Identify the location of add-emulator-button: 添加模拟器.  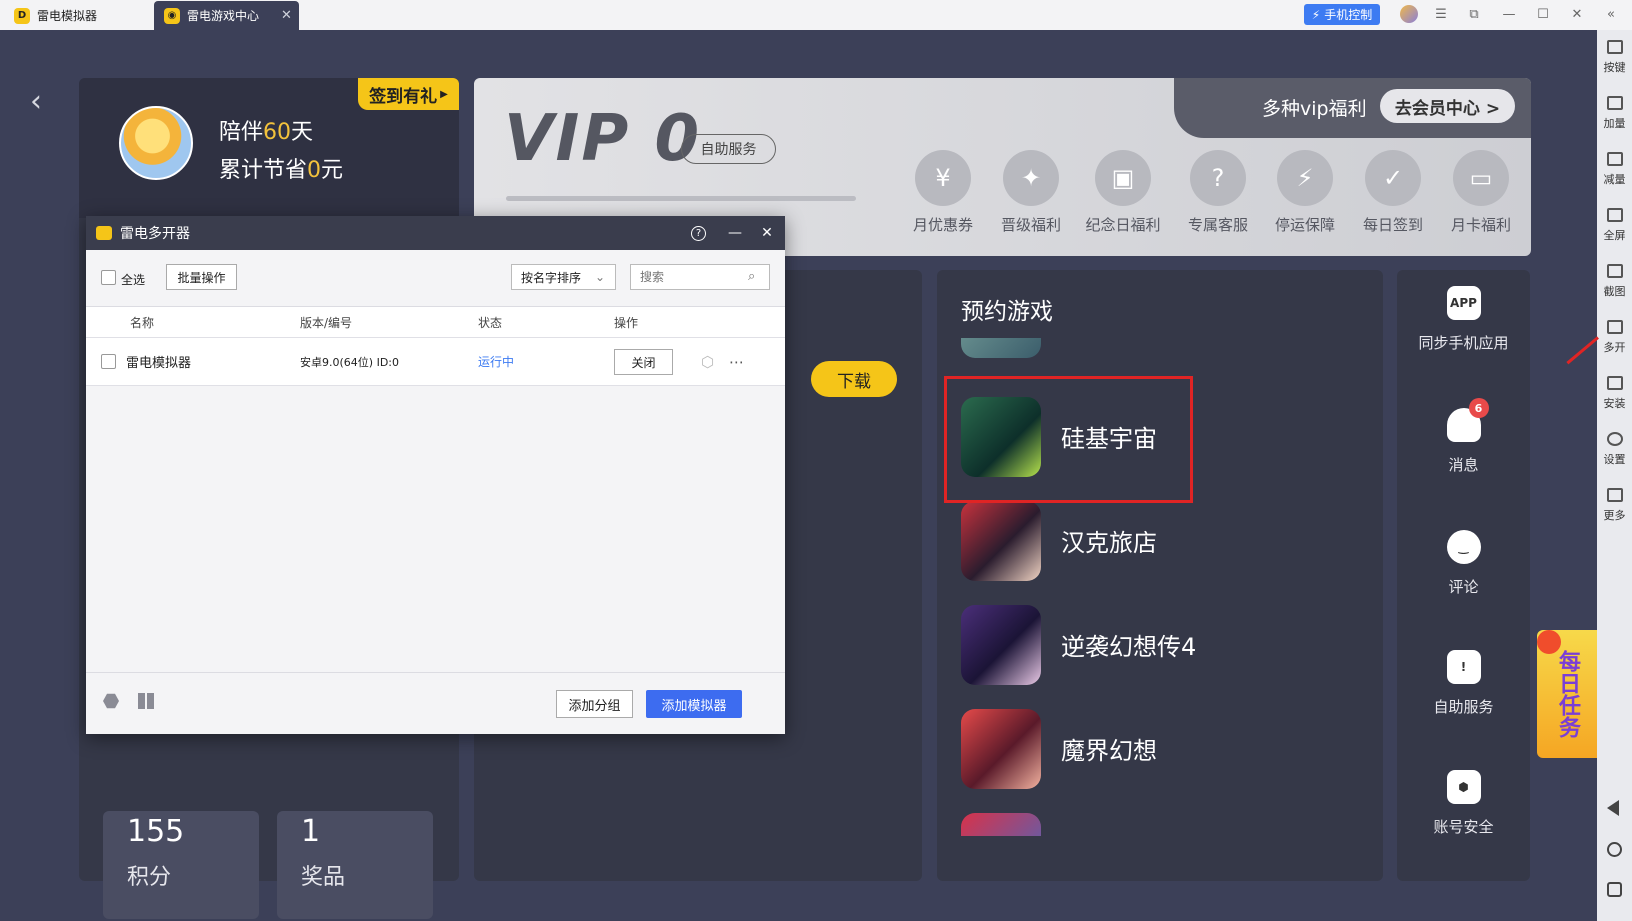
(694, 704).